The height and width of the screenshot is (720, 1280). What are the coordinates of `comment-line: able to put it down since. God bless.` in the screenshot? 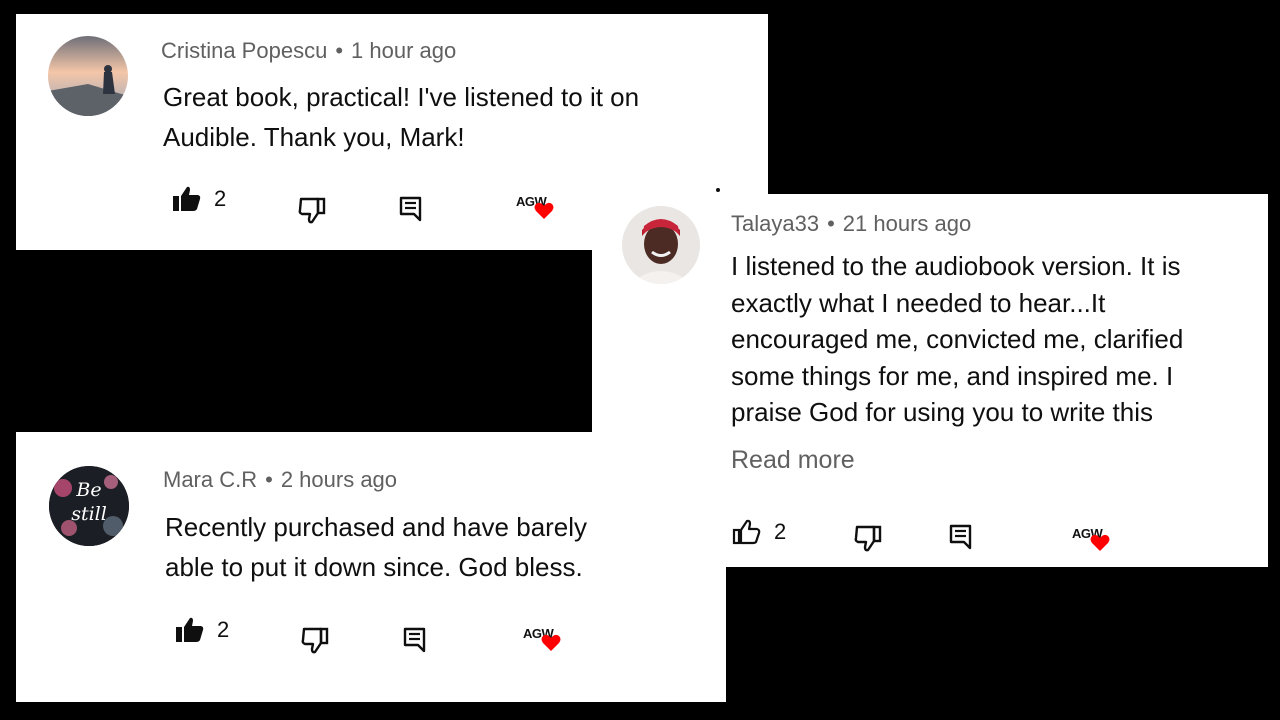 It's located at (374, 567).